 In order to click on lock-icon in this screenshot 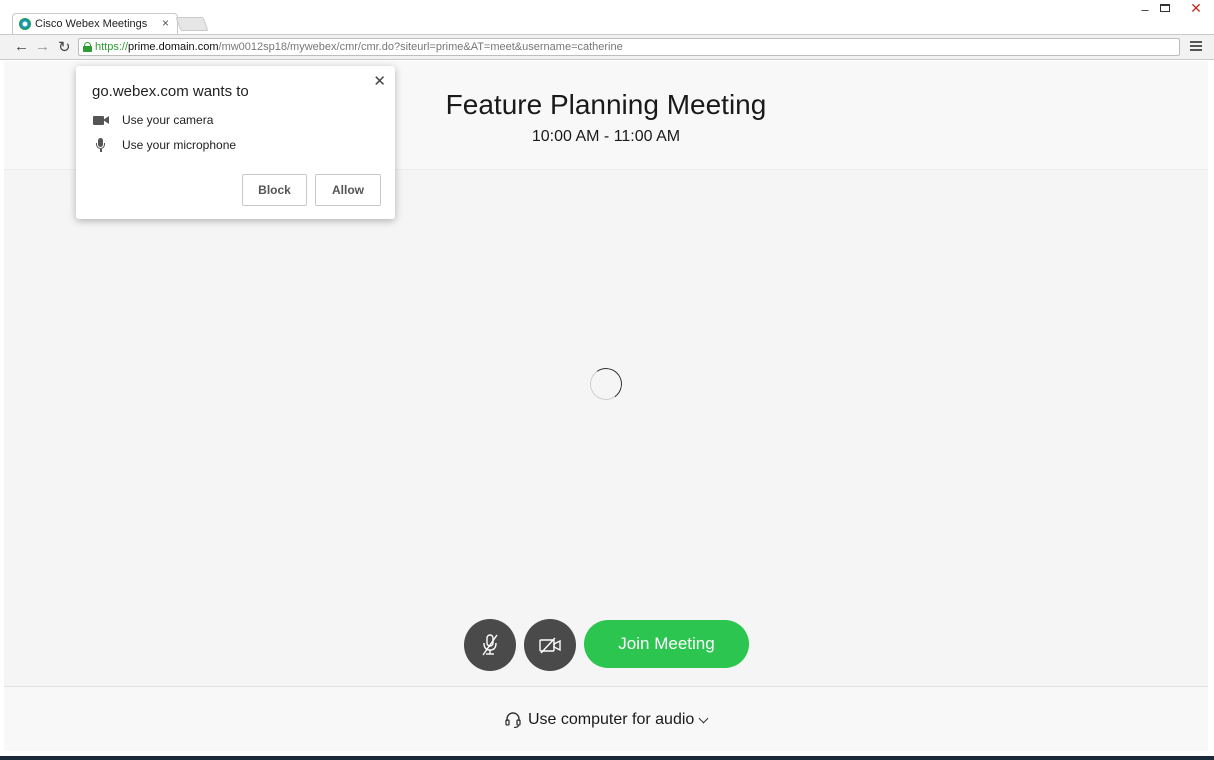, I will do `click(87, 47)`.